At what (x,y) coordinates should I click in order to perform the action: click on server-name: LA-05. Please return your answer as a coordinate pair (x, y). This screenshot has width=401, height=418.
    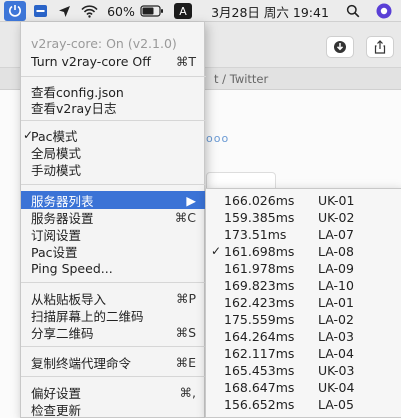
    Looking at the image, I should click on (336, 404).